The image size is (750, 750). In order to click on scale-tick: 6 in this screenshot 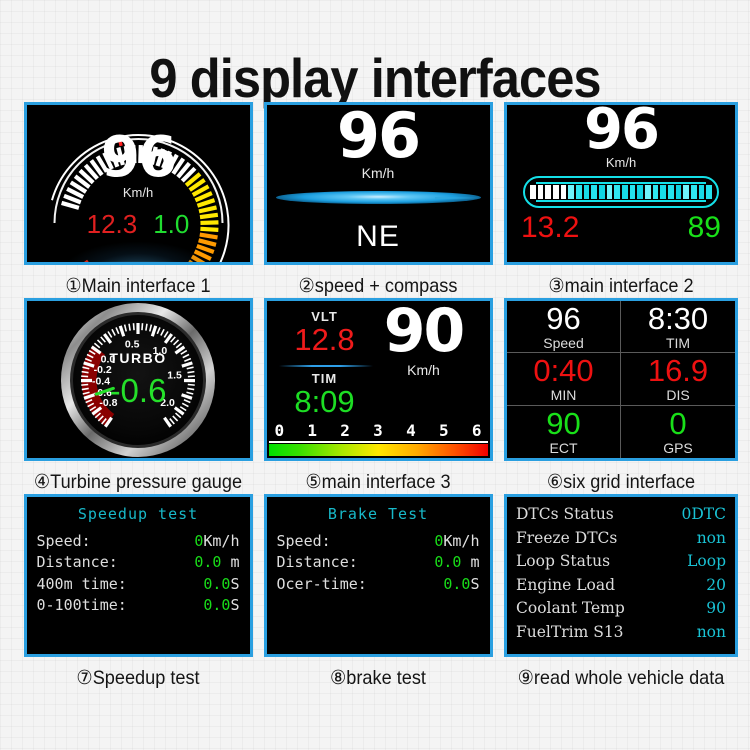, I will do `click(476, 430)`.